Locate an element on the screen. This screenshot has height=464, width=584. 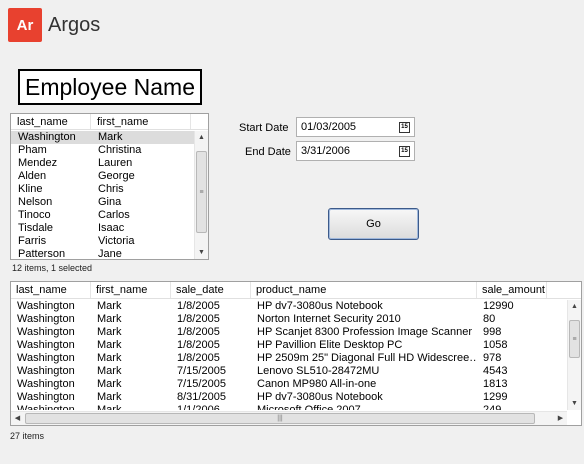
list-item: Alden George is located at coordinates (102, 176).